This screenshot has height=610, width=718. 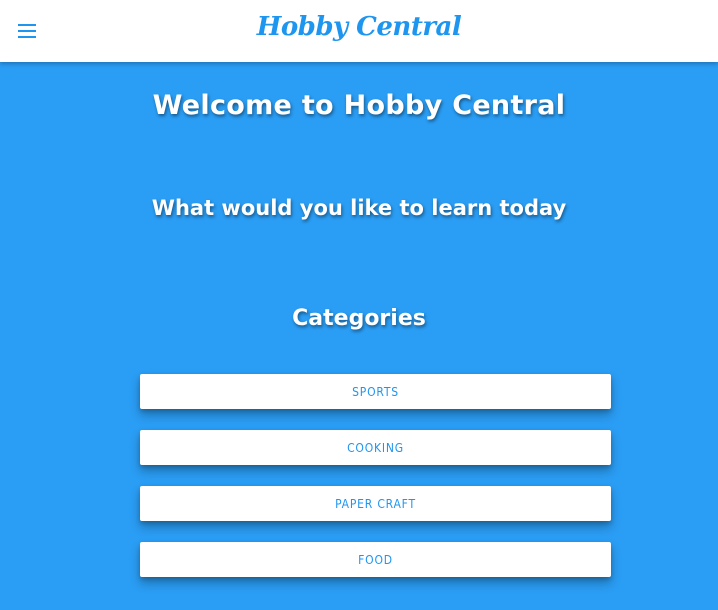 I want to click on subtitle-text: What would you like to learn today, so click(x=359, y=208).